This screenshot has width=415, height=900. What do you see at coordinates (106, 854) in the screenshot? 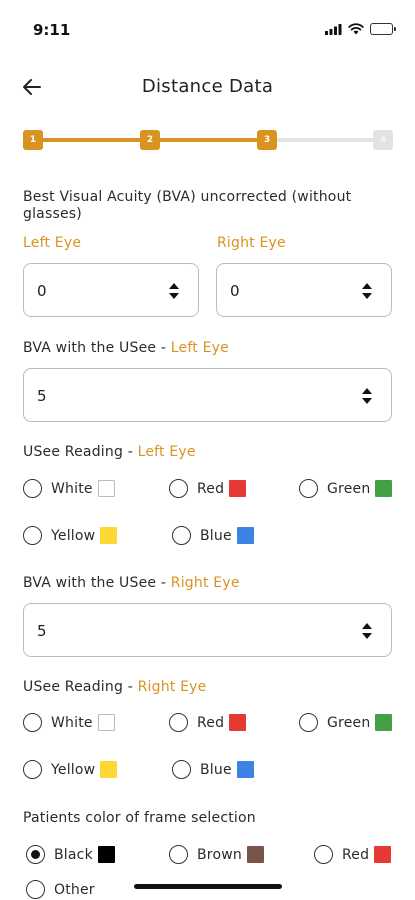
I see `black-swatch` at bounding box center [106, 854].